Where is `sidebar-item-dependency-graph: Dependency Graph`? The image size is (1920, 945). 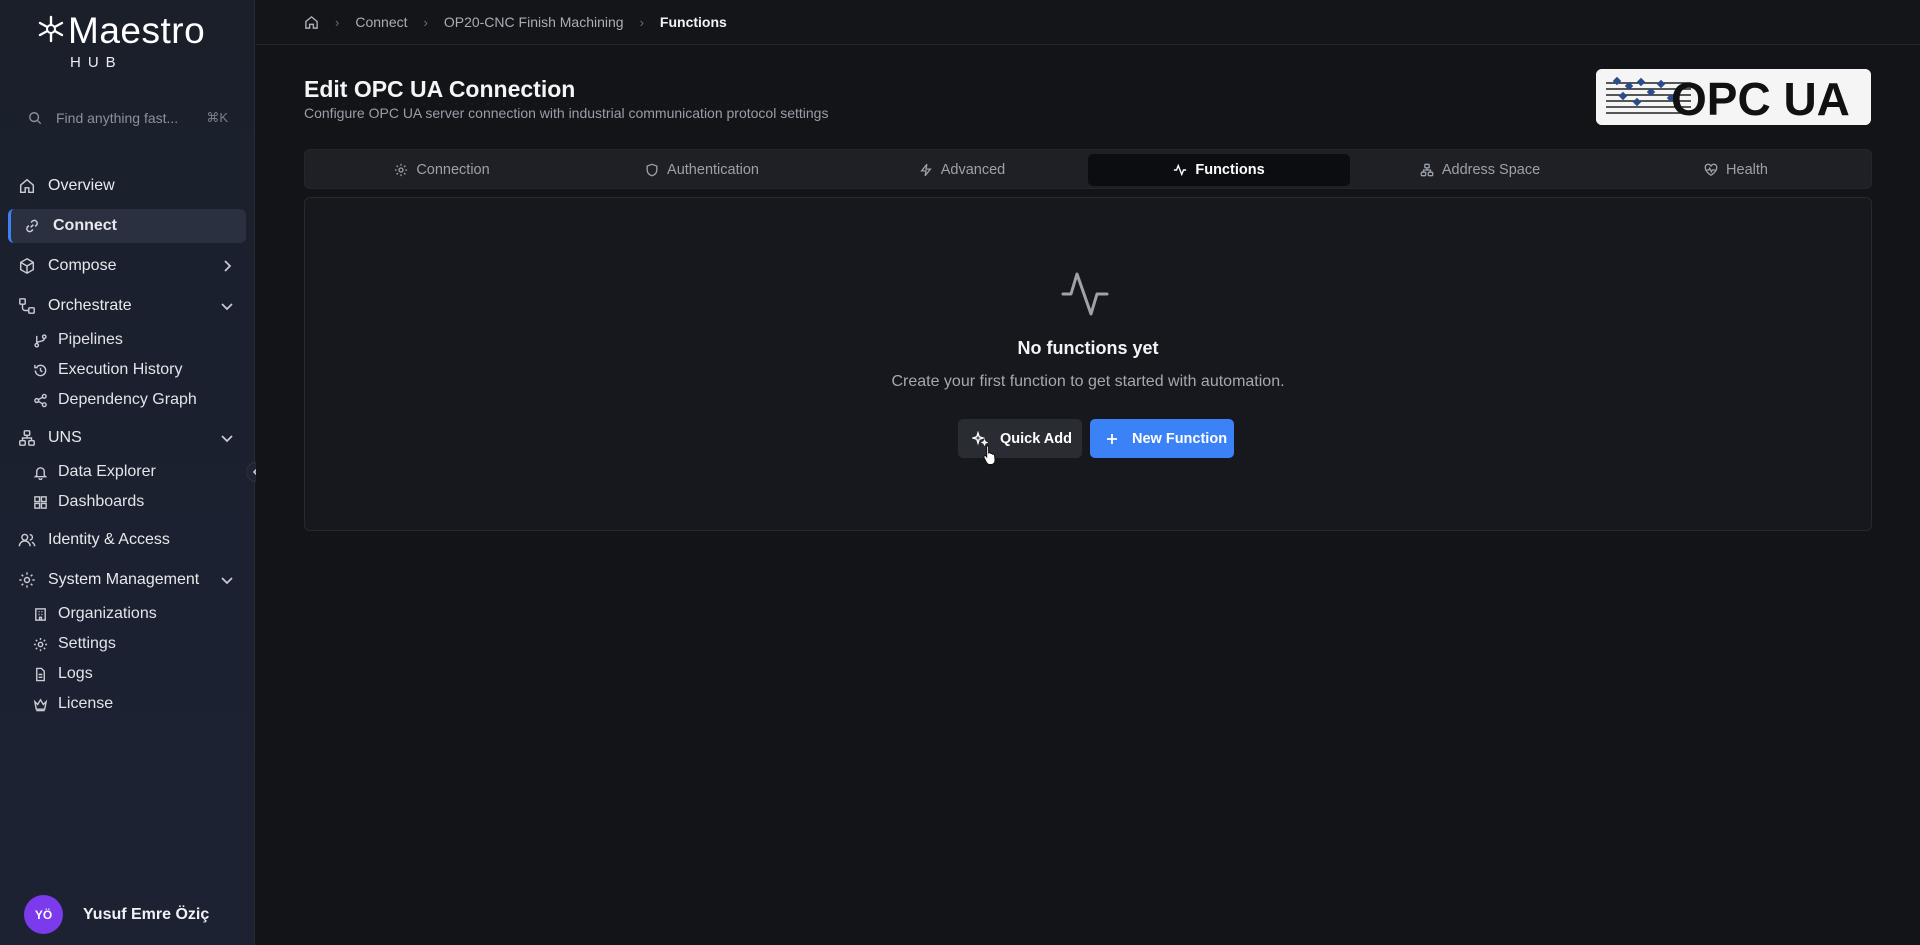
sidebar-item-dependency-graph: Dependency Graph is located at coordinates (138, 400).